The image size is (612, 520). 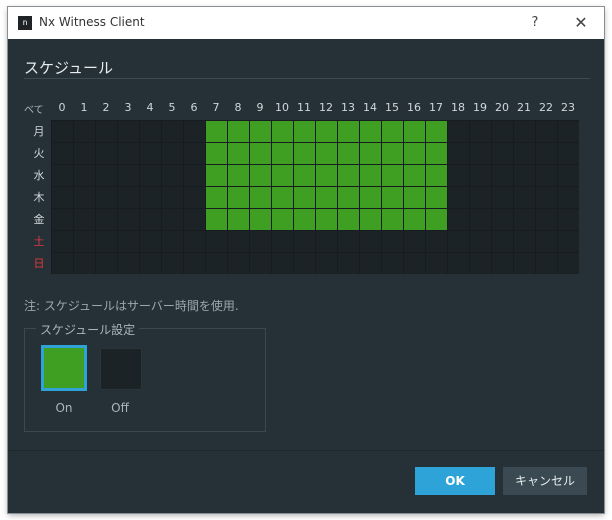 What do you see at coordinates (62, 107) in the screenshot?
I see `hour-label: 0` at bounding box center [62, 107].